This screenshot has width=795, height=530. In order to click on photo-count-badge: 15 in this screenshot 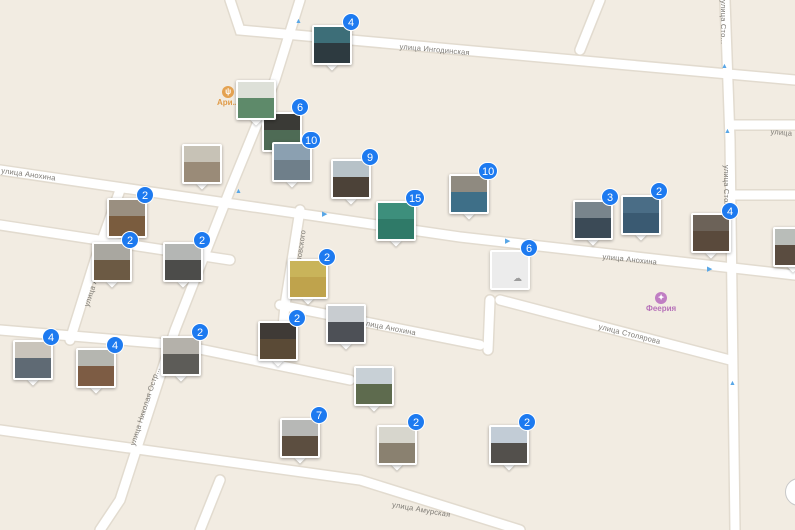, I will do `click(415, 198)`.